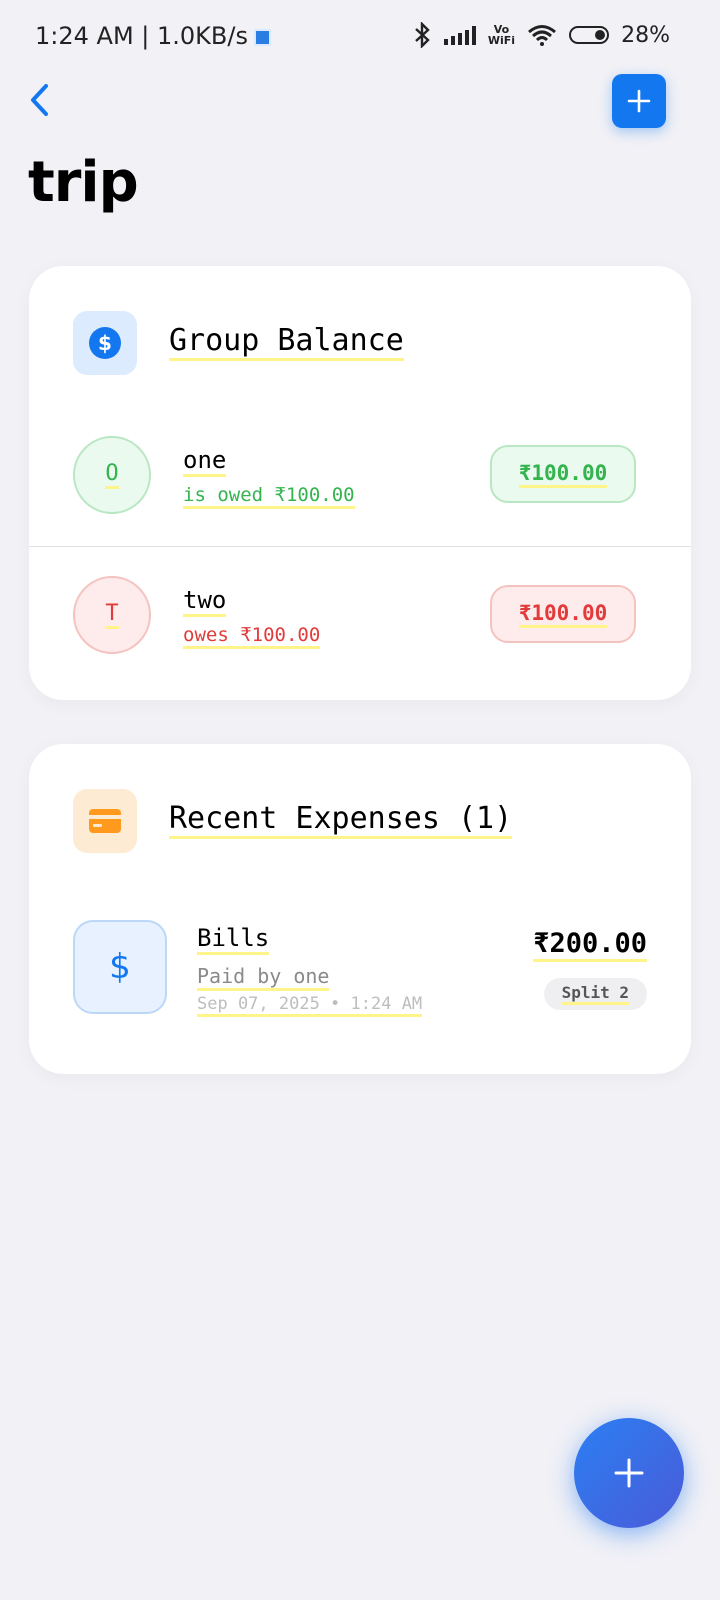 This screenshot has width=720, height=1600. I want to click on credit-card-icon, so click(105, 821).